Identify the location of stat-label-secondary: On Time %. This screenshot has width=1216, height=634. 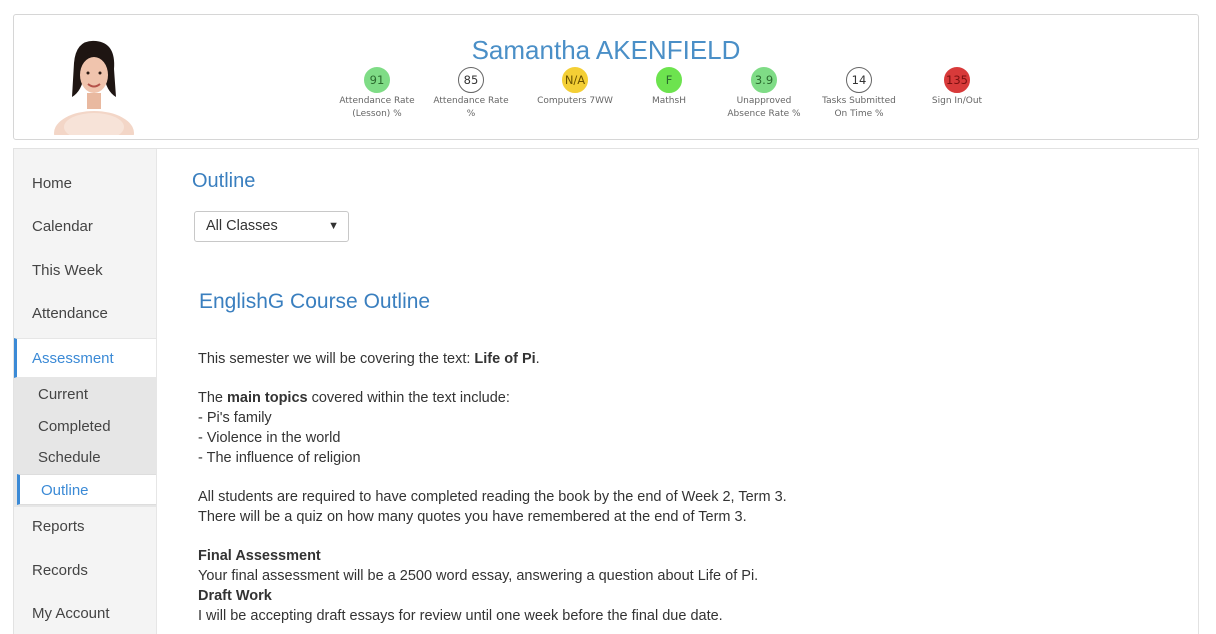
(859, 114).